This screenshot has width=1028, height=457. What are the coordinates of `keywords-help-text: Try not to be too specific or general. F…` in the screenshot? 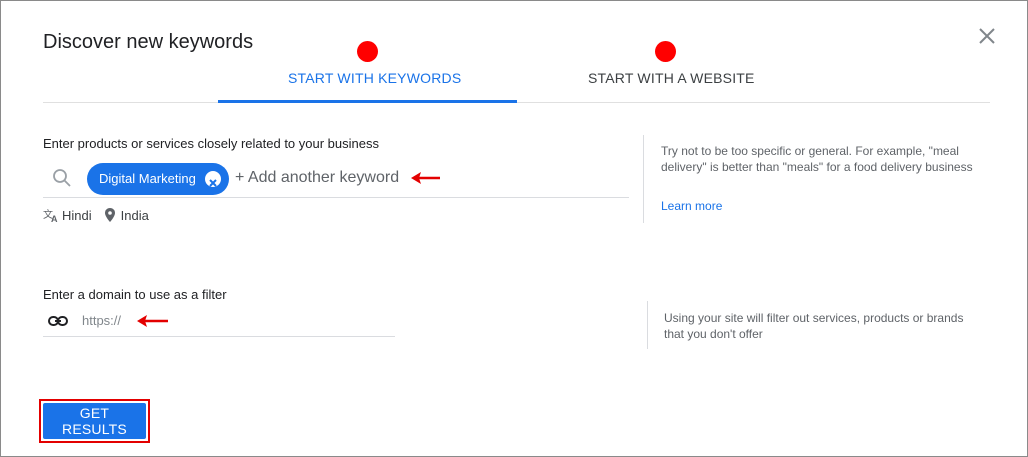 It's located at (817, 159).